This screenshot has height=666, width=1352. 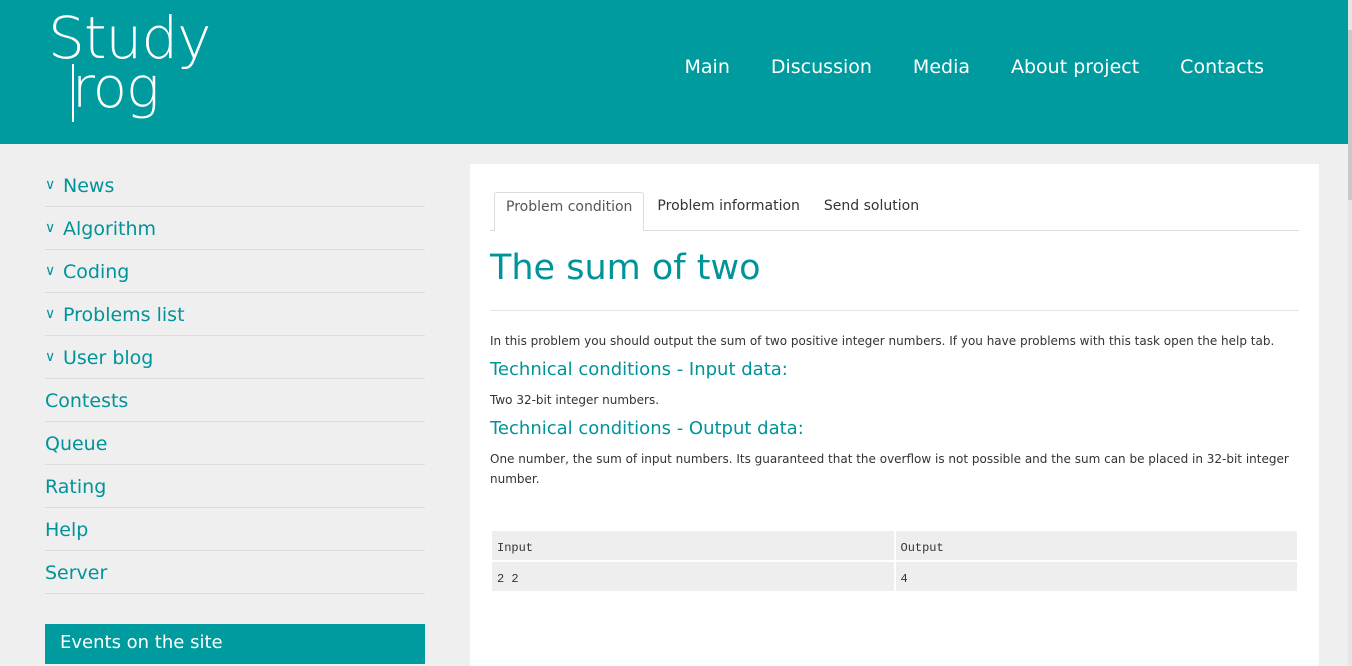 What do you see at coordinates (728, 211) in the screenshot?
I see `tab-problem-information: Problem information` at bounding box center [728, 211].